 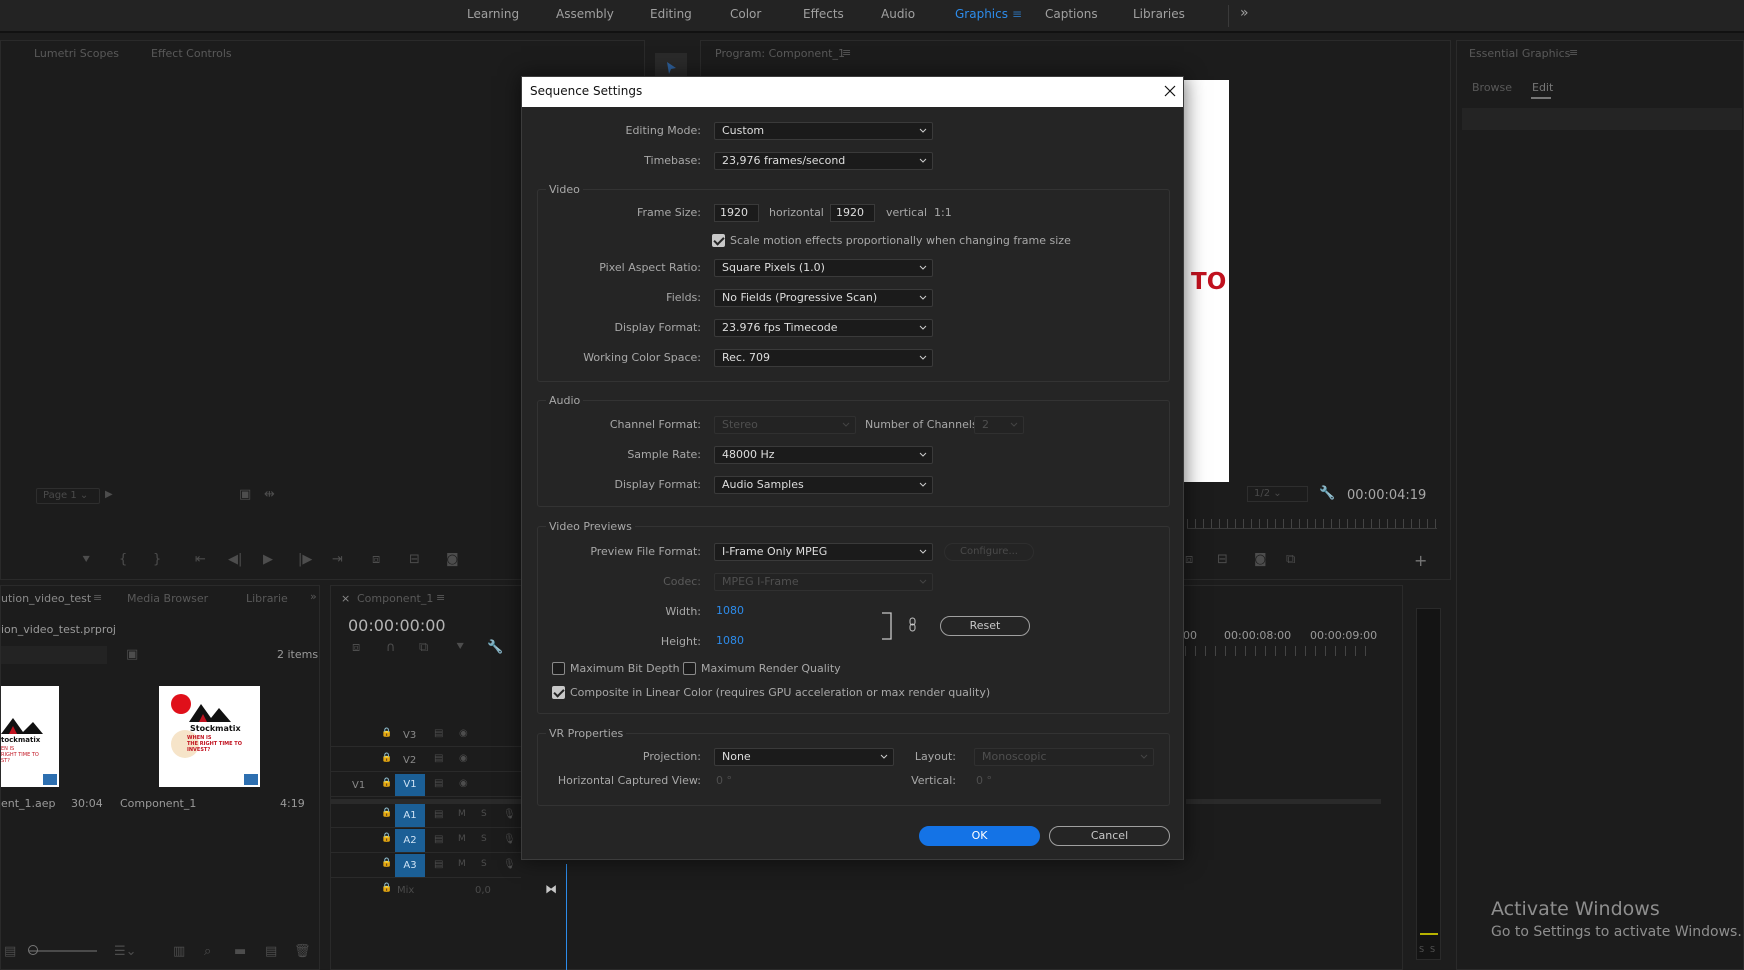 What do you see at coordinates (1017, 14) in the screenshot?
I see `workspace-menu-icon: ≡` at bounding box center [1017, 14].